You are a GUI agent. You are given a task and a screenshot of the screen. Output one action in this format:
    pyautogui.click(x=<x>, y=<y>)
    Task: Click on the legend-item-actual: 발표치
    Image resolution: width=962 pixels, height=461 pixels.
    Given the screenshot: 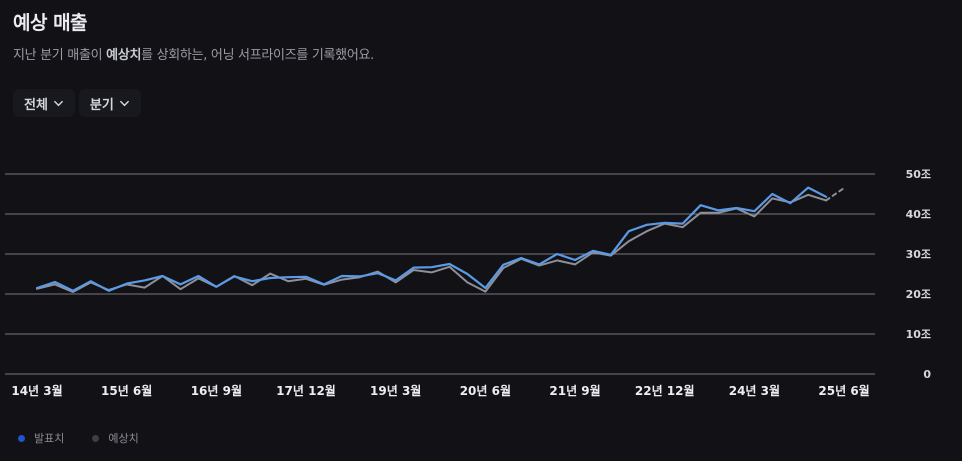 What is the action you would take?
    pyautogui.click(x=41, y=438)
    